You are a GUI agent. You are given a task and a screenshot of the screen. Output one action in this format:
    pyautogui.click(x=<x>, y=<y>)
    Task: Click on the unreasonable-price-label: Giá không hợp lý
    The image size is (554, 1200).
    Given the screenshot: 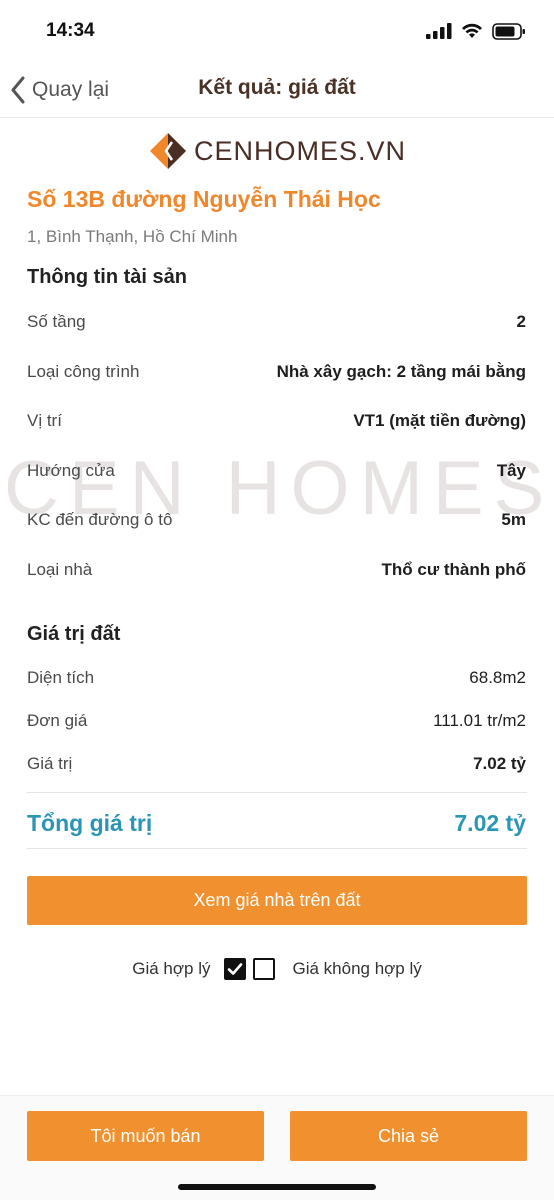 What is the action you would take?
    pyautogui.click(x=357, y=968)
    